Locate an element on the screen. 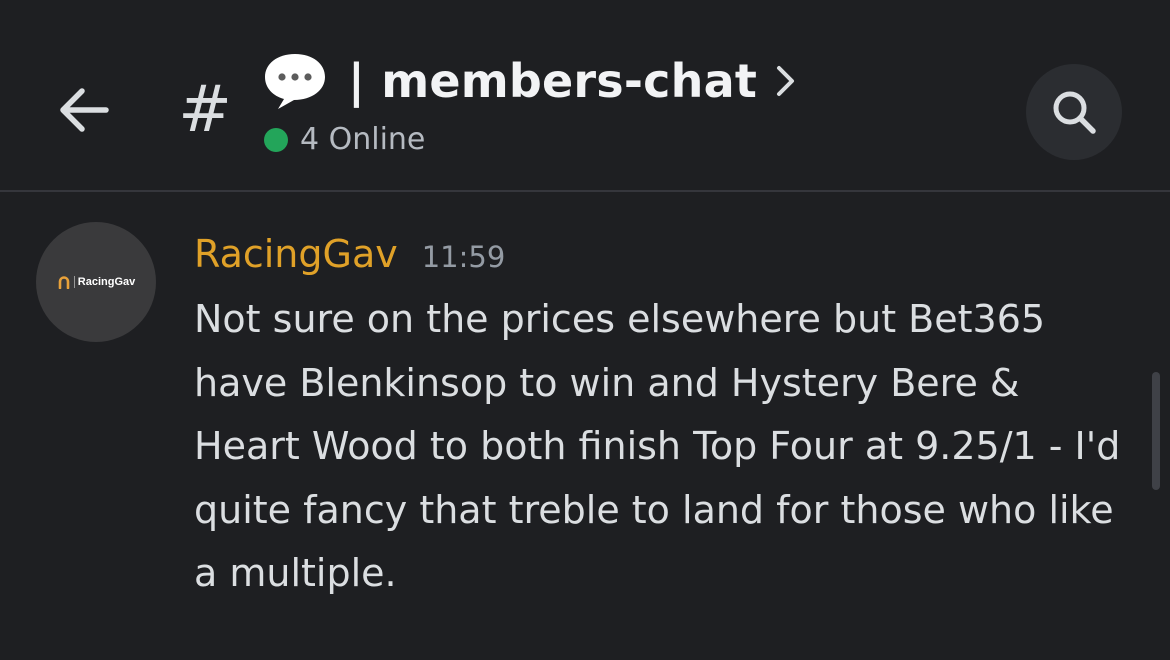 The image size is (1170, 660). search-icon is located at coordinates (1074, 112).